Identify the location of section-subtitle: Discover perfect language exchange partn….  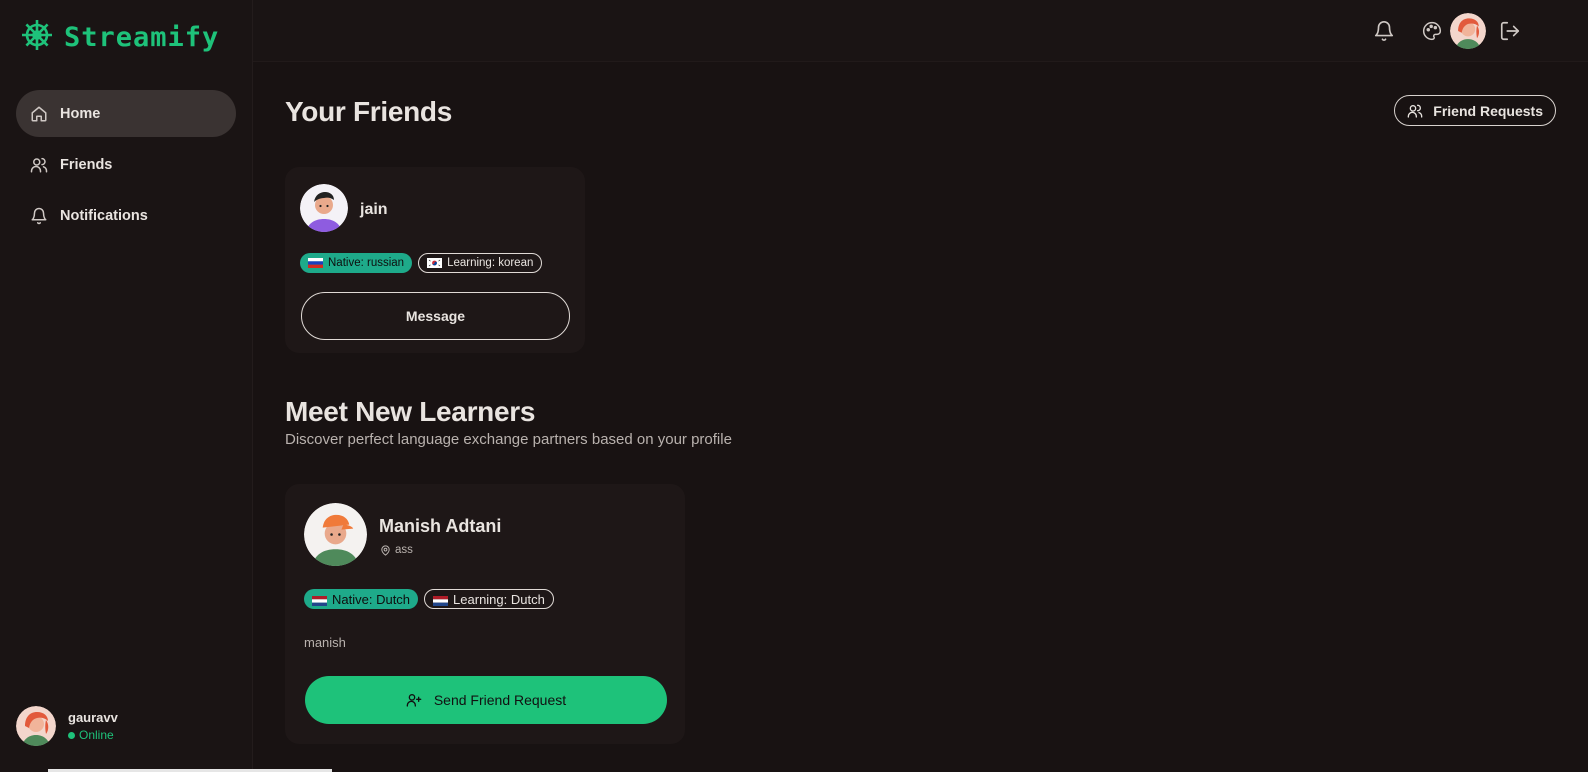
(508, 439).